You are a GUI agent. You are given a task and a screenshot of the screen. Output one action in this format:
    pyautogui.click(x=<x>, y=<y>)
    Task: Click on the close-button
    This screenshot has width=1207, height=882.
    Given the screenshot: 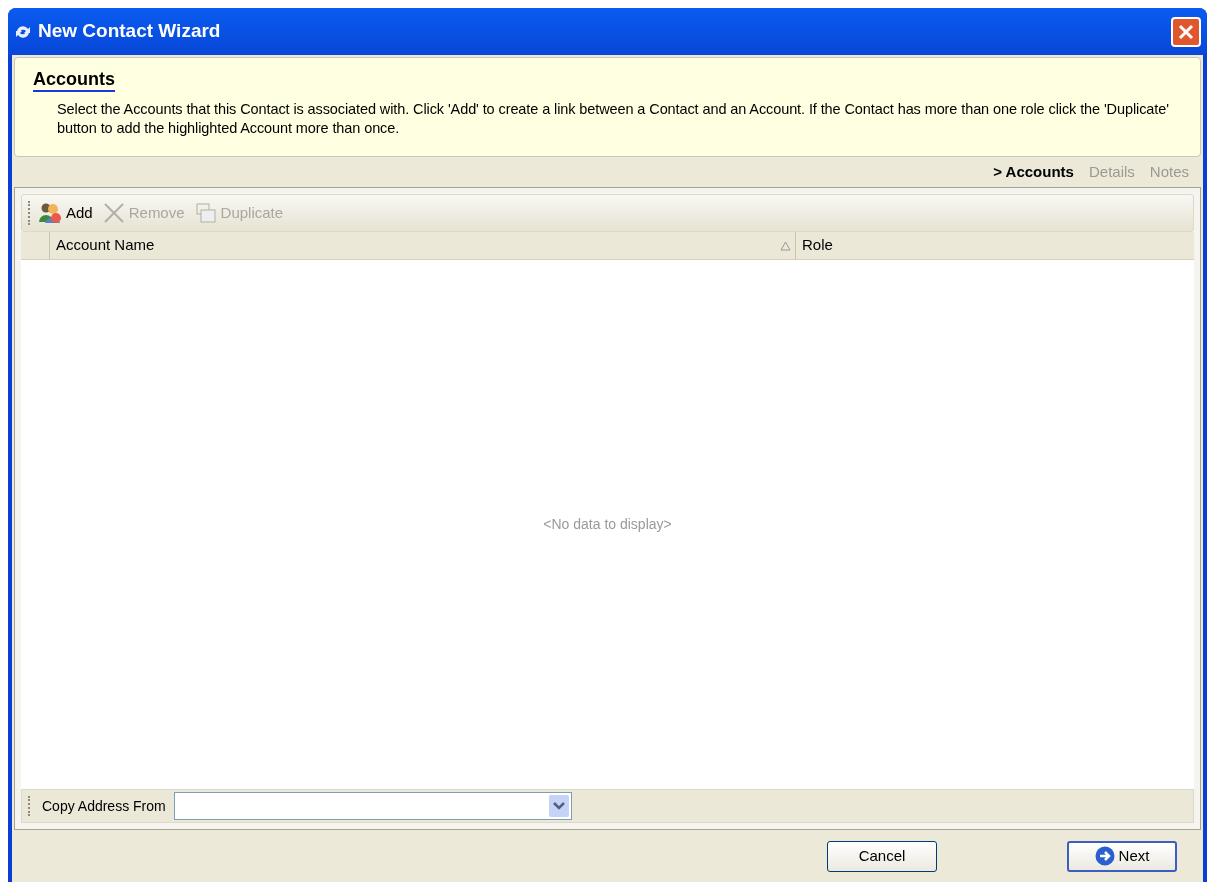 What is the action you would take?
    pyautogui.click(x=1186, y=31)
    